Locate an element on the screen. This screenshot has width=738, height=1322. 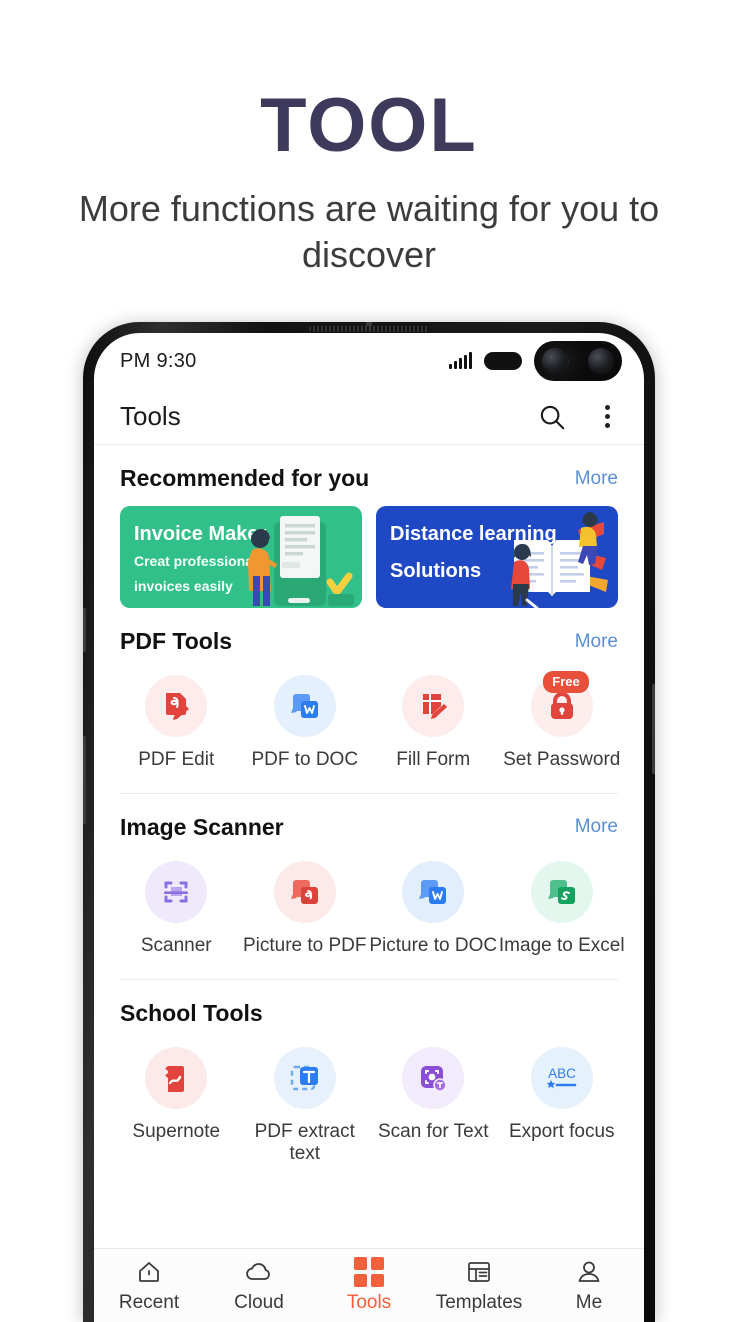
nav-label: Recent is located at coordinates (149, 1302).